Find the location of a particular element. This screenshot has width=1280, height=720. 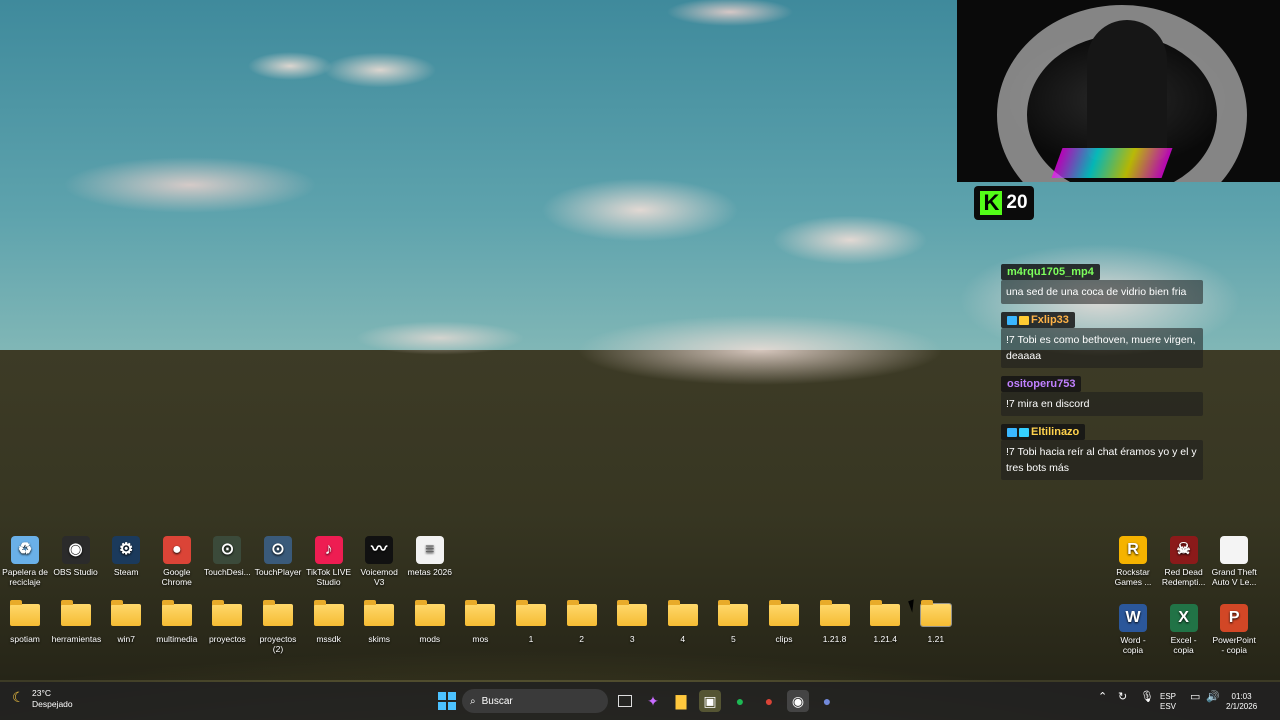

icon-label: Steam is located at coordinates (126, 572).